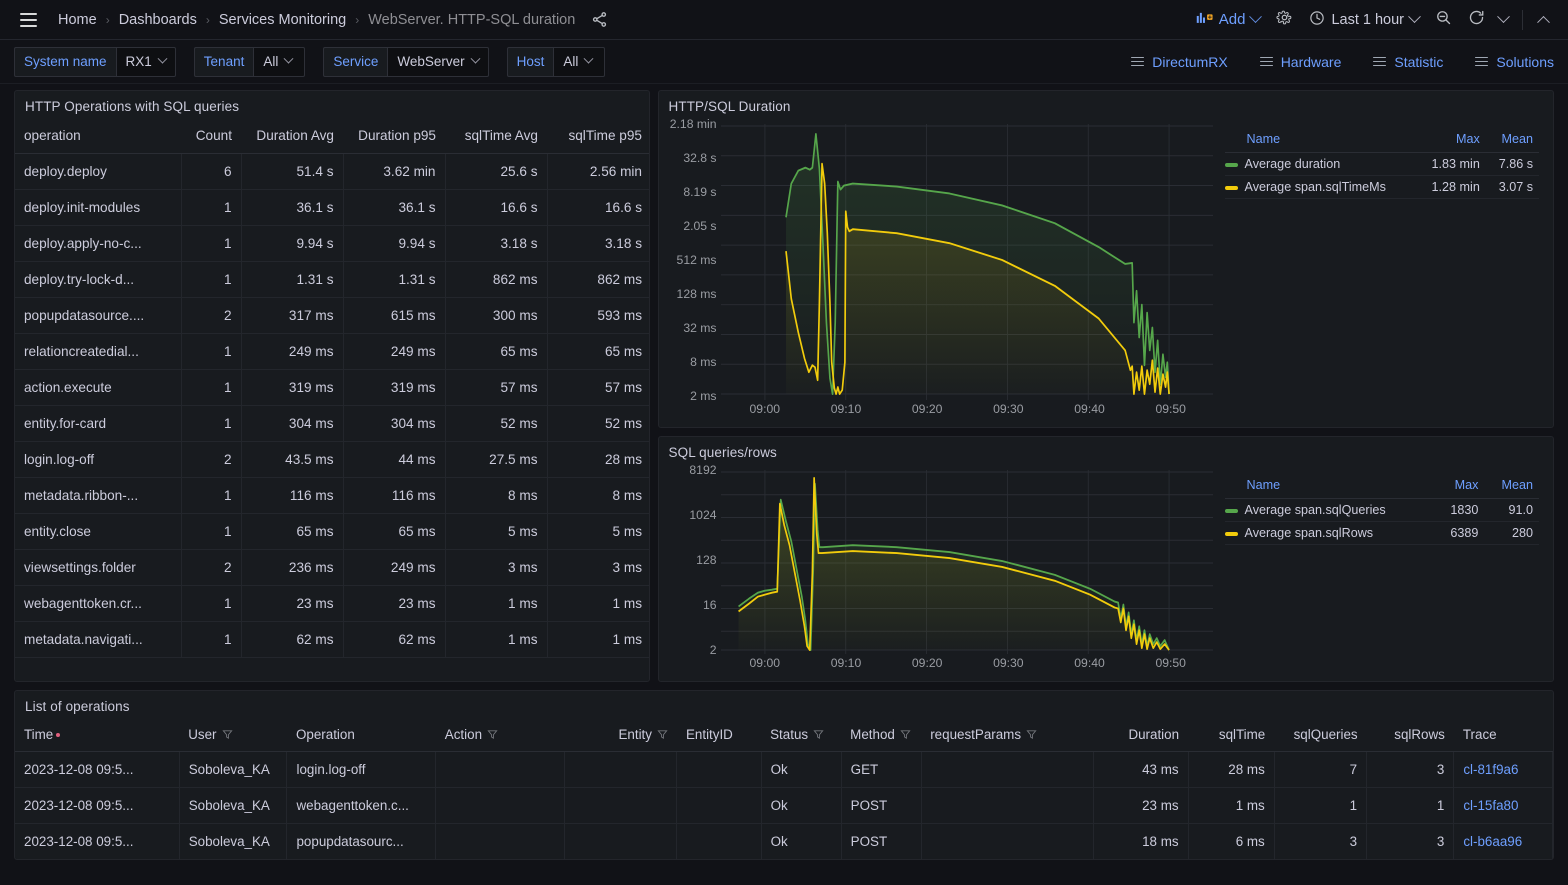 Image resolution: width=1568 pixels, height=885 pixels. What do you see at coordinates (1503, 769) in the screenshot?
I see `trace-link: cl-81f9a6` at bounding box center [1503, 769].